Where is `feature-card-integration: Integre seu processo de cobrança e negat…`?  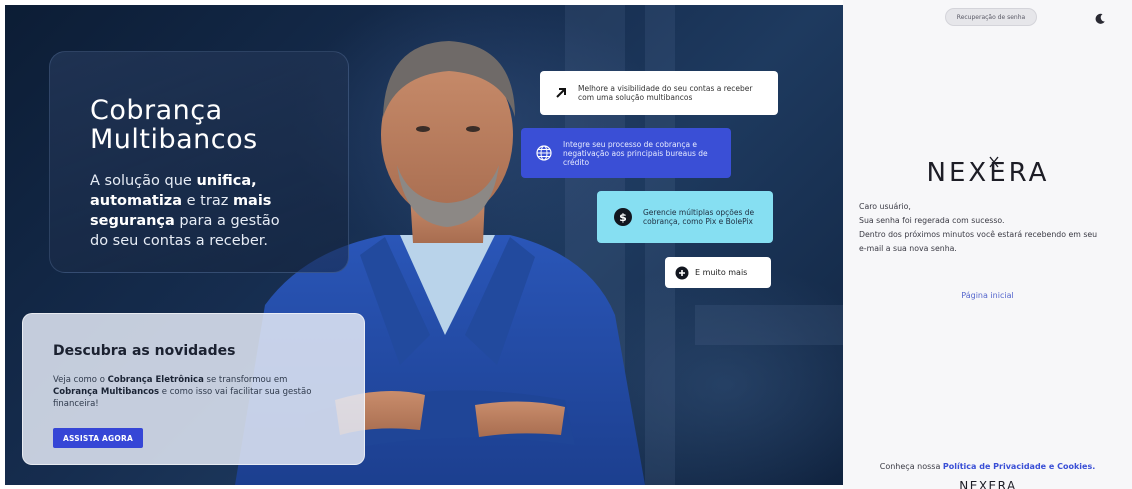 feature-card-integration: Integre seu processo de cobrança e negat… is located at coordinates (626, 153).